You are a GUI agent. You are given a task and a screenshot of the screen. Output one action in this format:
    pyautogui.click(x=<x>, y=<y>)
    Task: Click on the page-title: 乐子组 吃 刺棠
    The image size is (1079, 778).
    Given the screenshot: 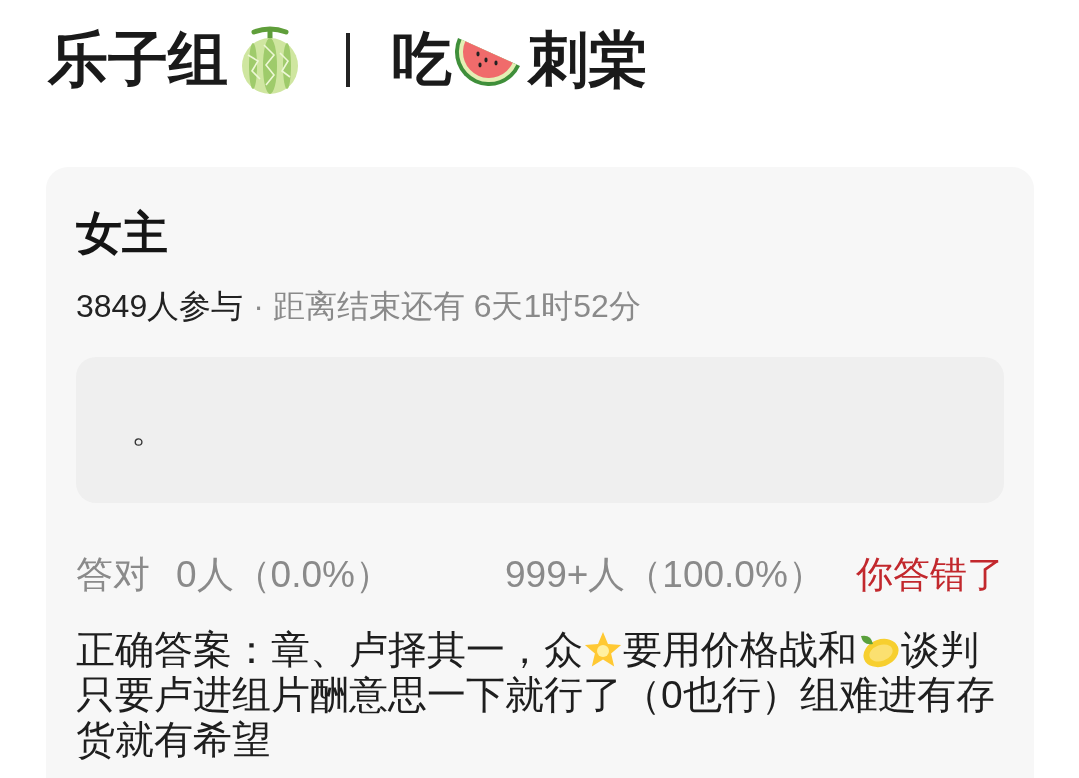 What is the action you would take?
    pyautogui.click(x=348, y=60)
    